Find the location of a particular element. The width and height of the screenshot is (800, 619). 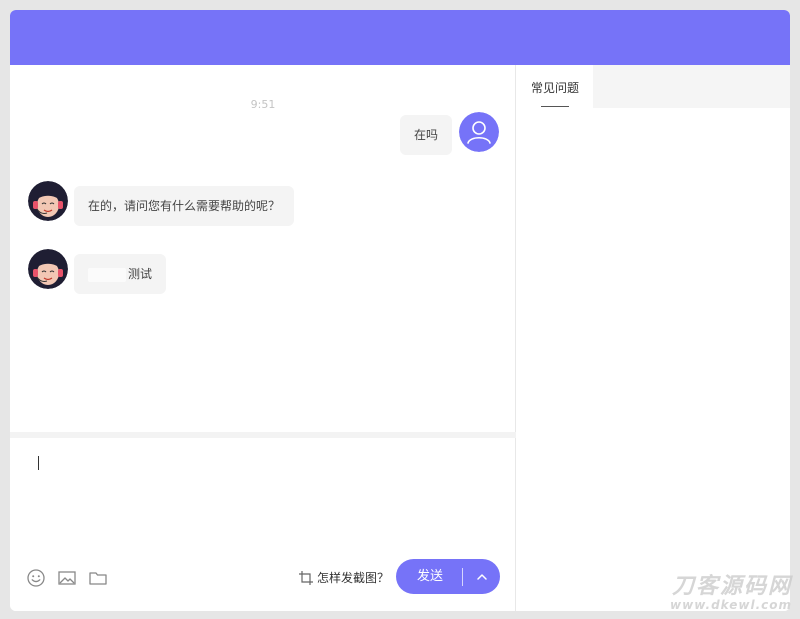

send-button-group: 发送 is located at coordinates (448, 576).